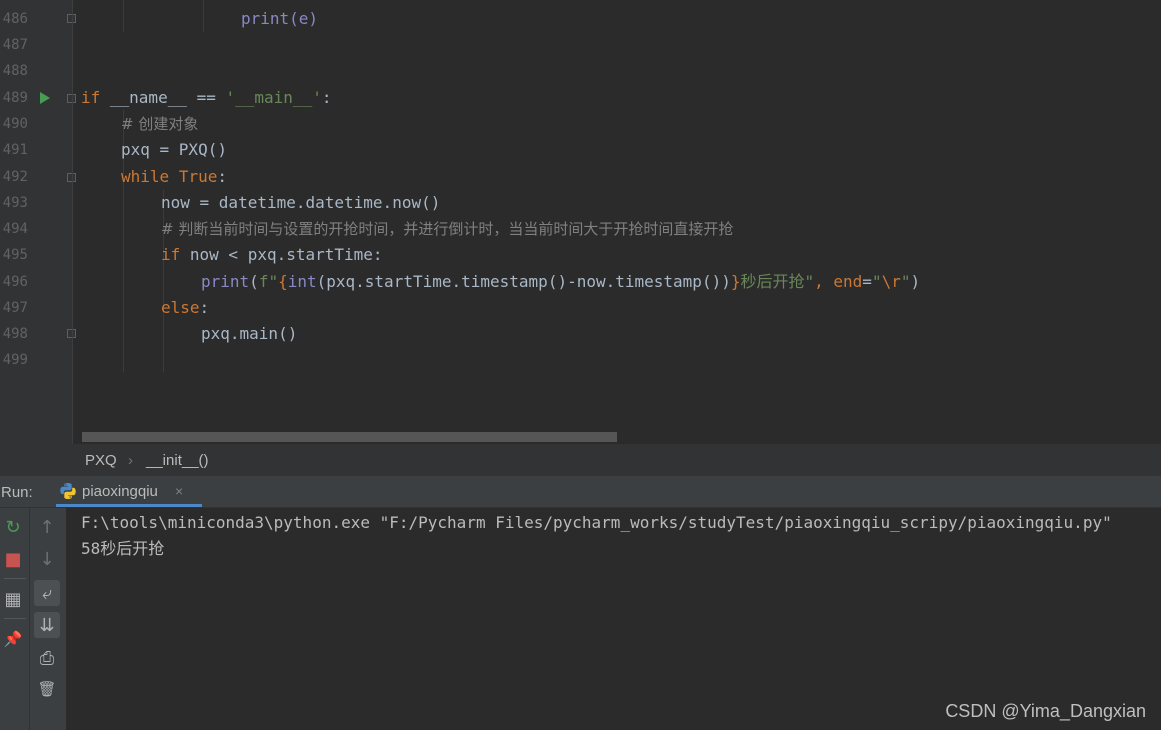  I want to click on run-panel-header: Run: piaoxingqiu ×, so click(580, 492).